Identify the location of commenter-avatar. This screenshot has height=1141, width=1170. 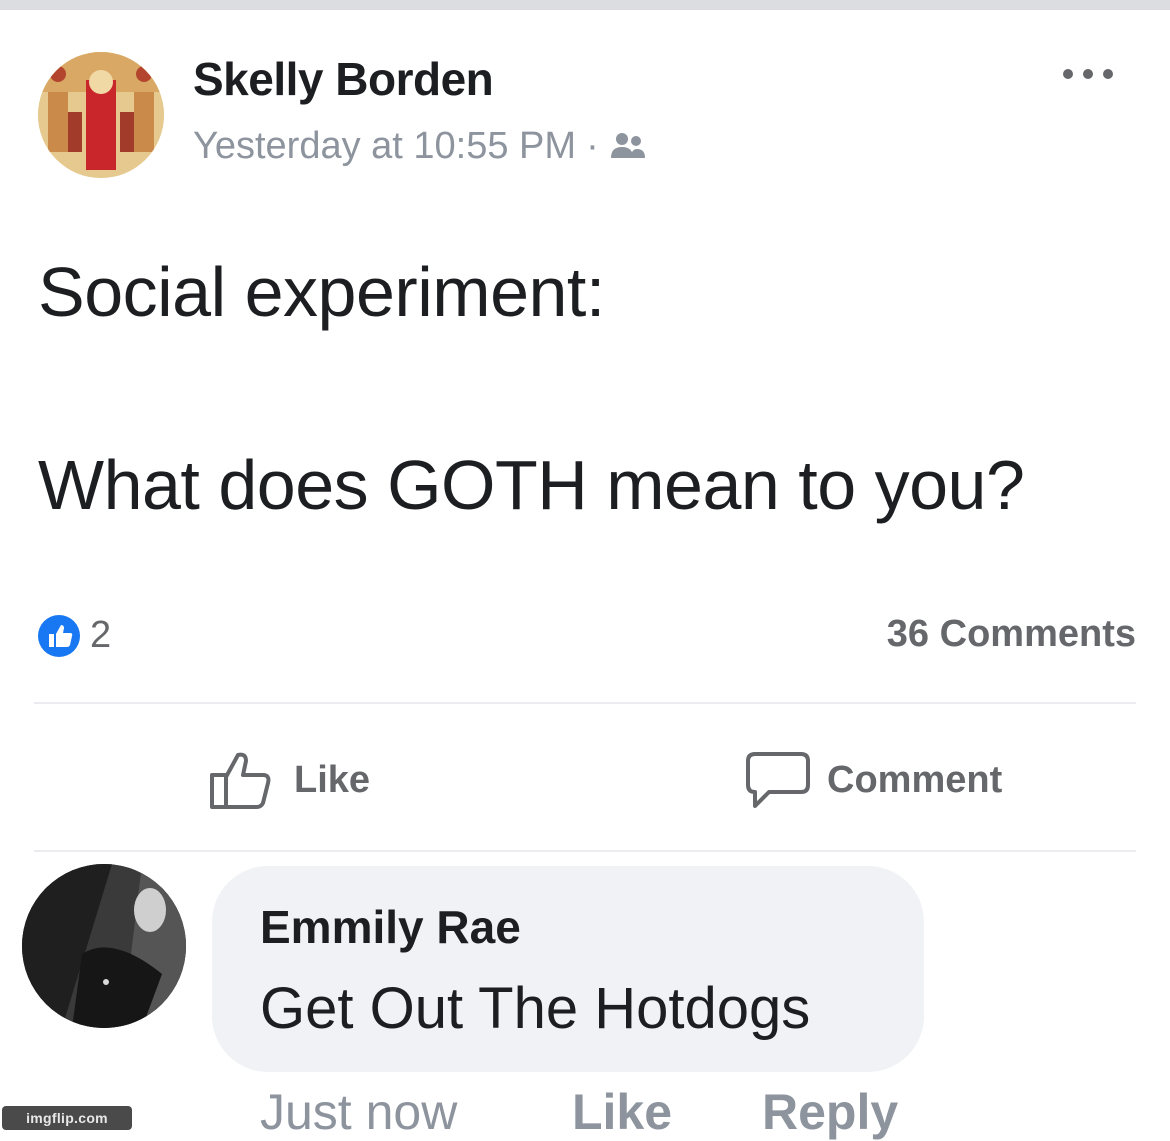
(104, 946).